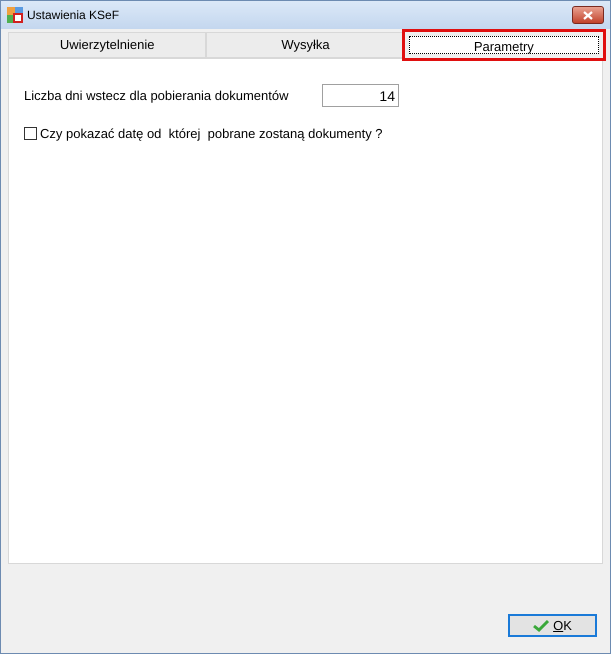  What do you see at coordinates (503, 45) in the screenshot?
I see `tab: Parametry` at bounding box center [503, 45].